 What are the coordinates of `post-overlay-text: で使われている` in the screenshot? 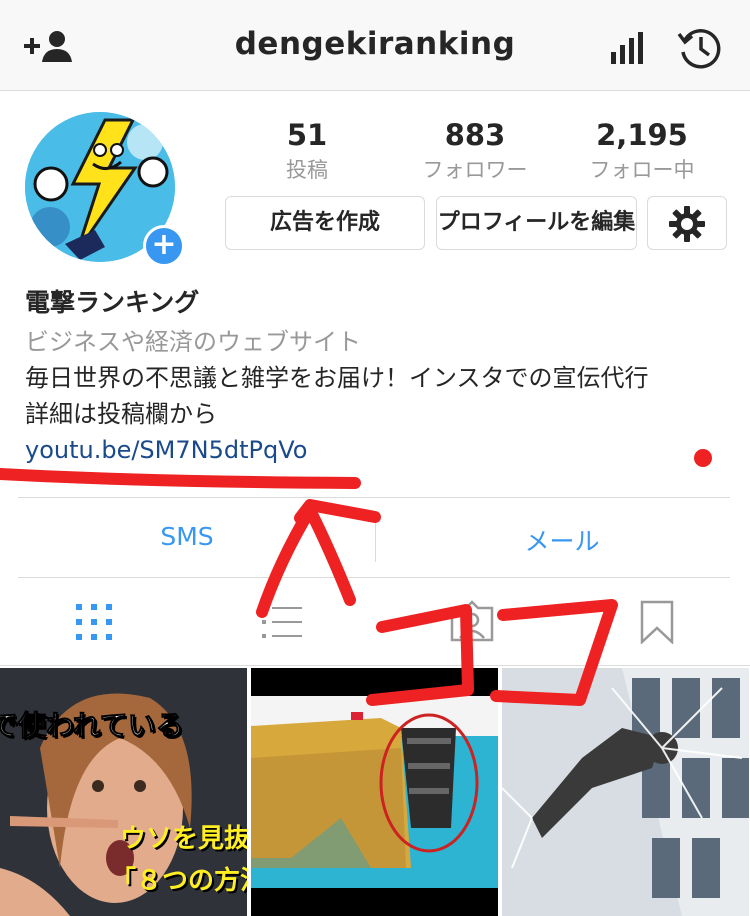 It's located at (92, 726).